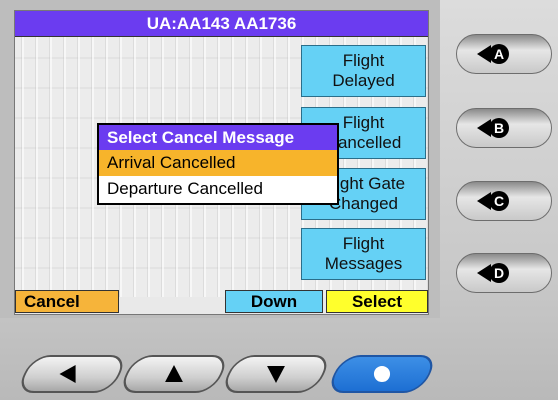 The height and width of the screenshot is (400, 558). I want to click on hardware-button-c: C, so click(504, 201).